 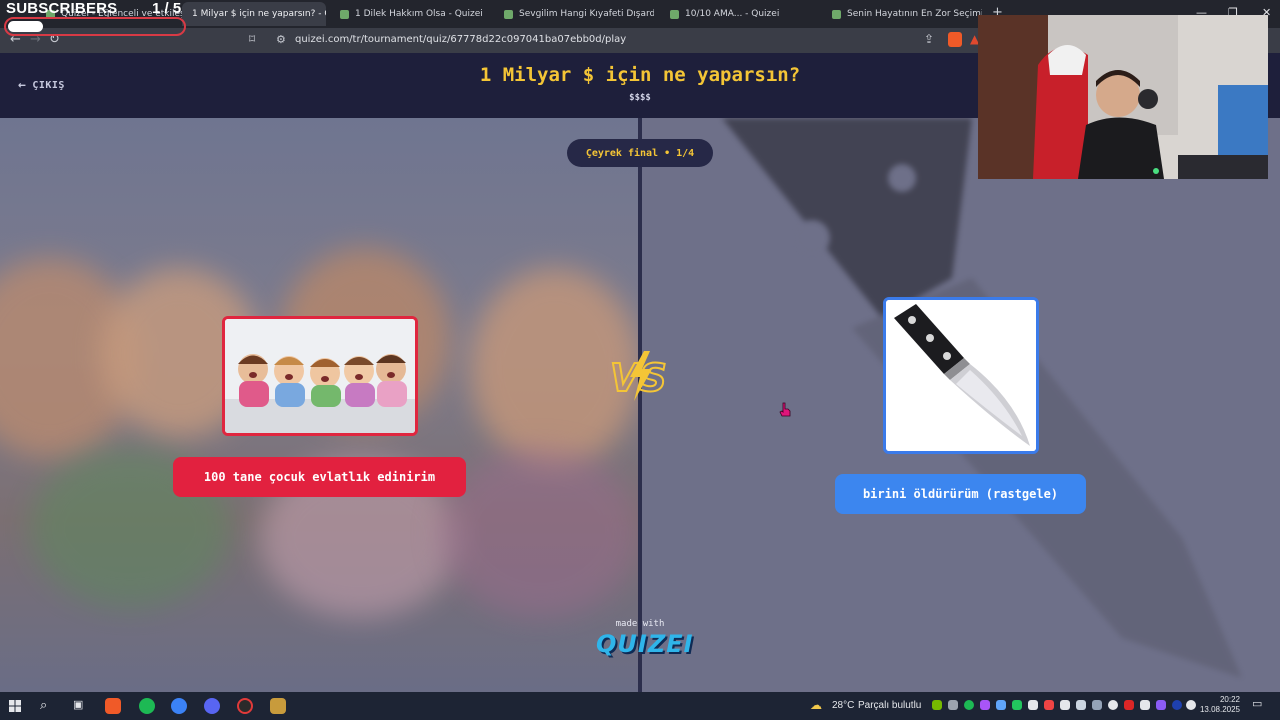 What do you see at coordinates (48, 85) in the screenshot?
I see `exit-label: ÇIKIŞ` at bounding box center [48, 85].